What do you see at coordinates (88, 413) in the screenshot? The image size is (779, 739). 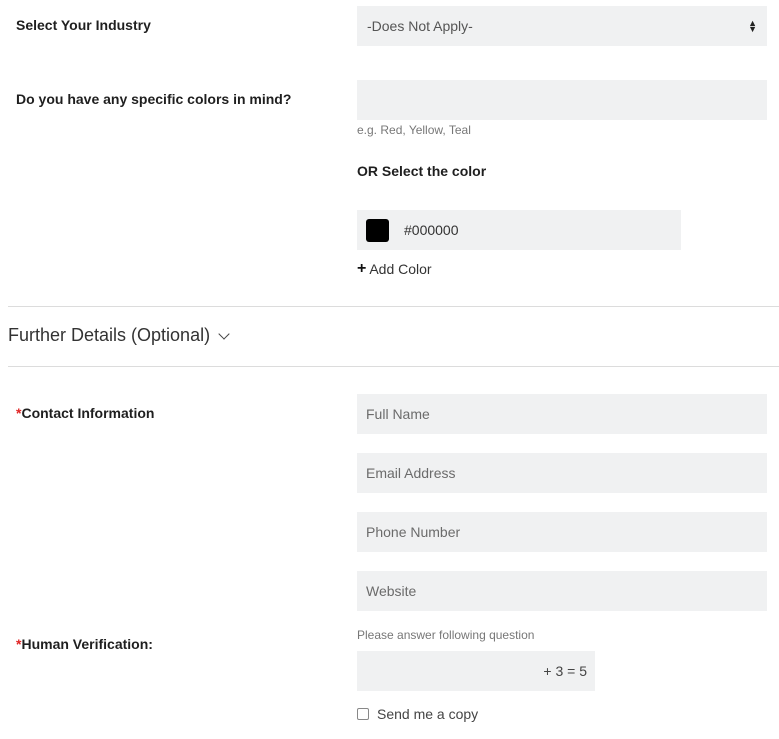 I see `contact-info-label-text: Contact Information` at bounding box center [88, 413].